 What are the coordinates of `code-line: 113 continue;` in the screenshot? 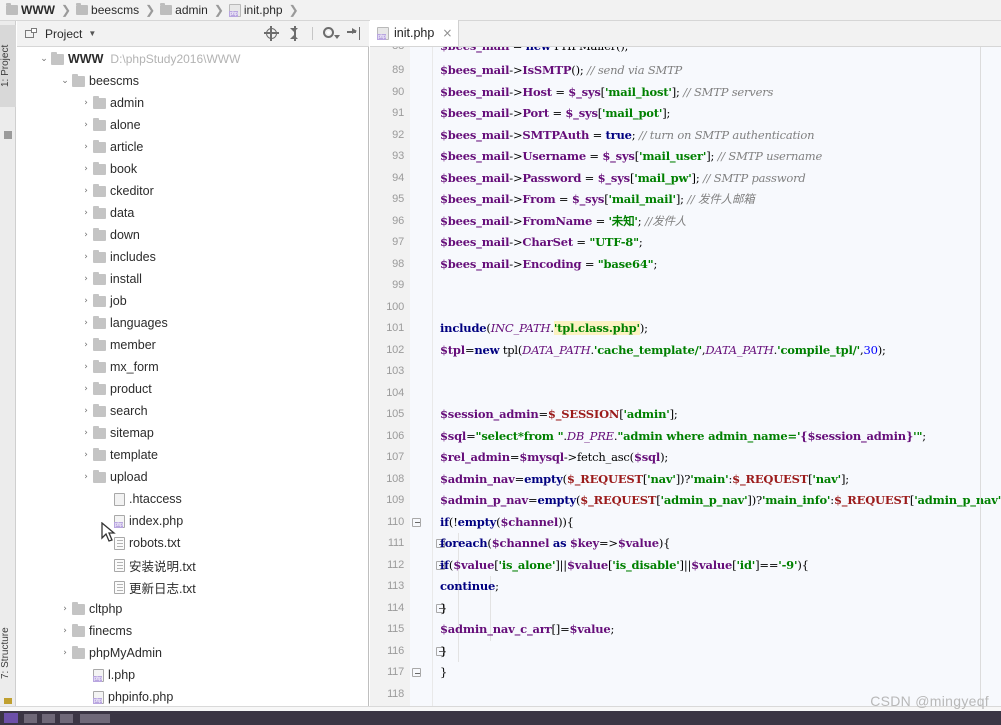 It's located at (685, 587).